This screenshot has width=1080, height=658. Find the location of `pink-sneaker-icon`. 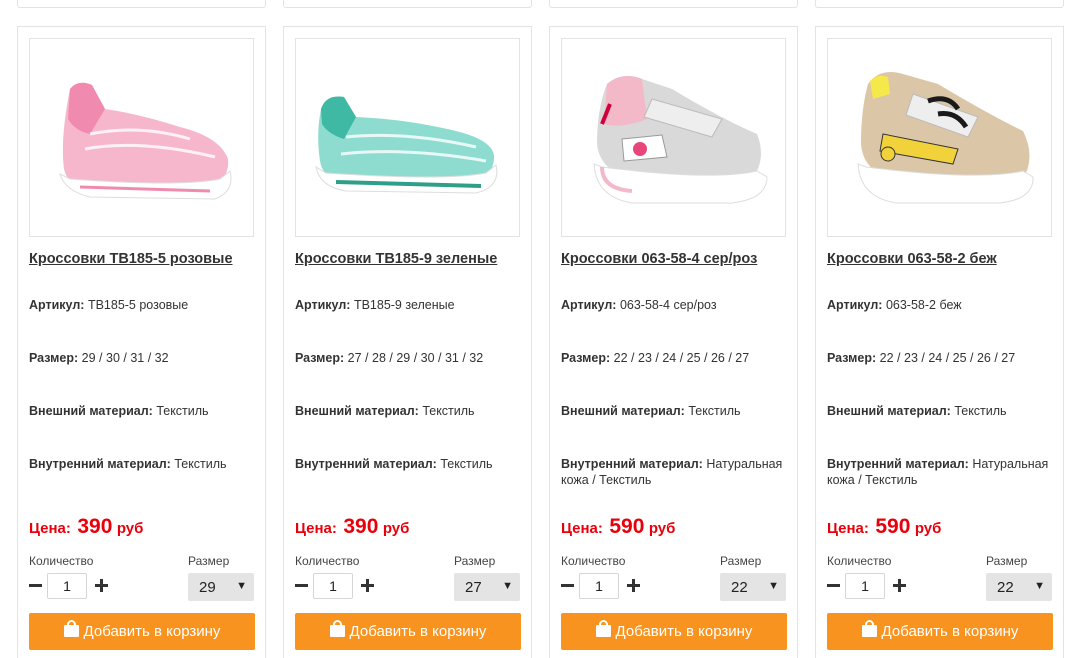

pink-sneaker-icon is located at coordinates (145, 141).